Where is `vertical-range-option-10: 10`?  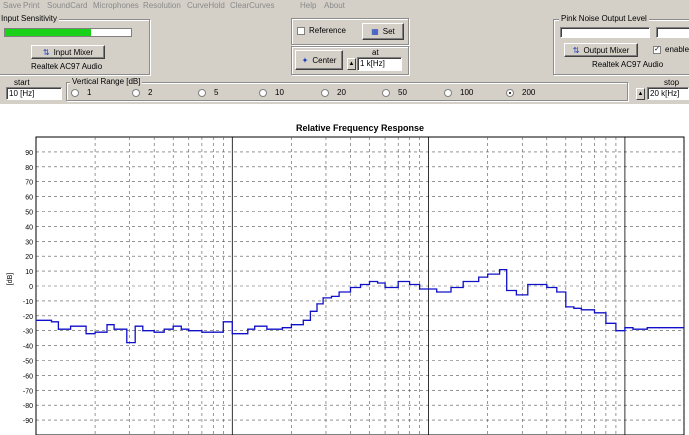 vertical-range-option-10: 10 is located at coordinates (271, 92).